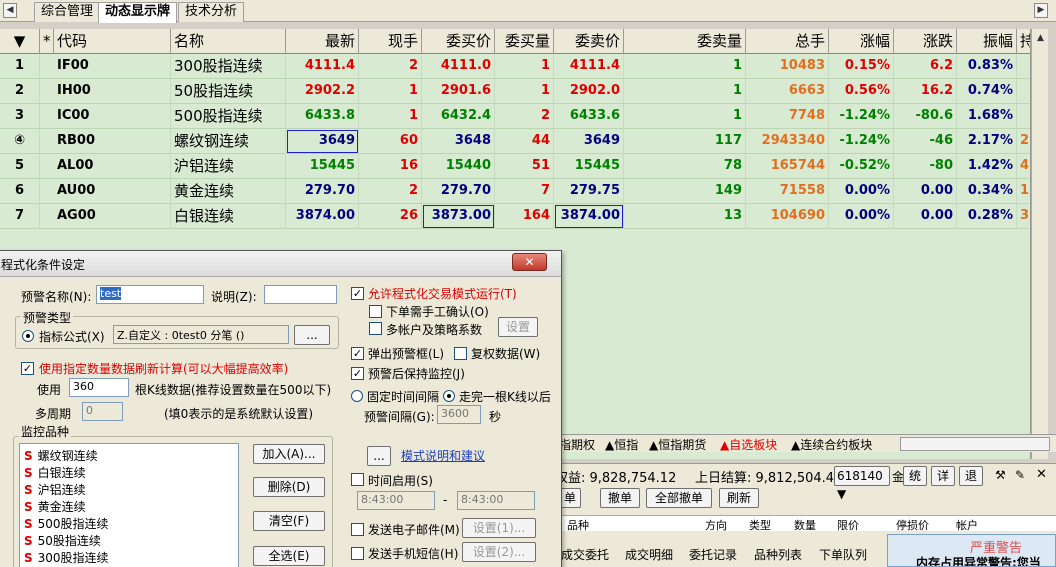 The height and width of the screenshot is (567, 1056). What do you see at coordinates (987, 116) in the screenshot?
I see `amplitude: 1.68%` at bounding box center [987, 116].